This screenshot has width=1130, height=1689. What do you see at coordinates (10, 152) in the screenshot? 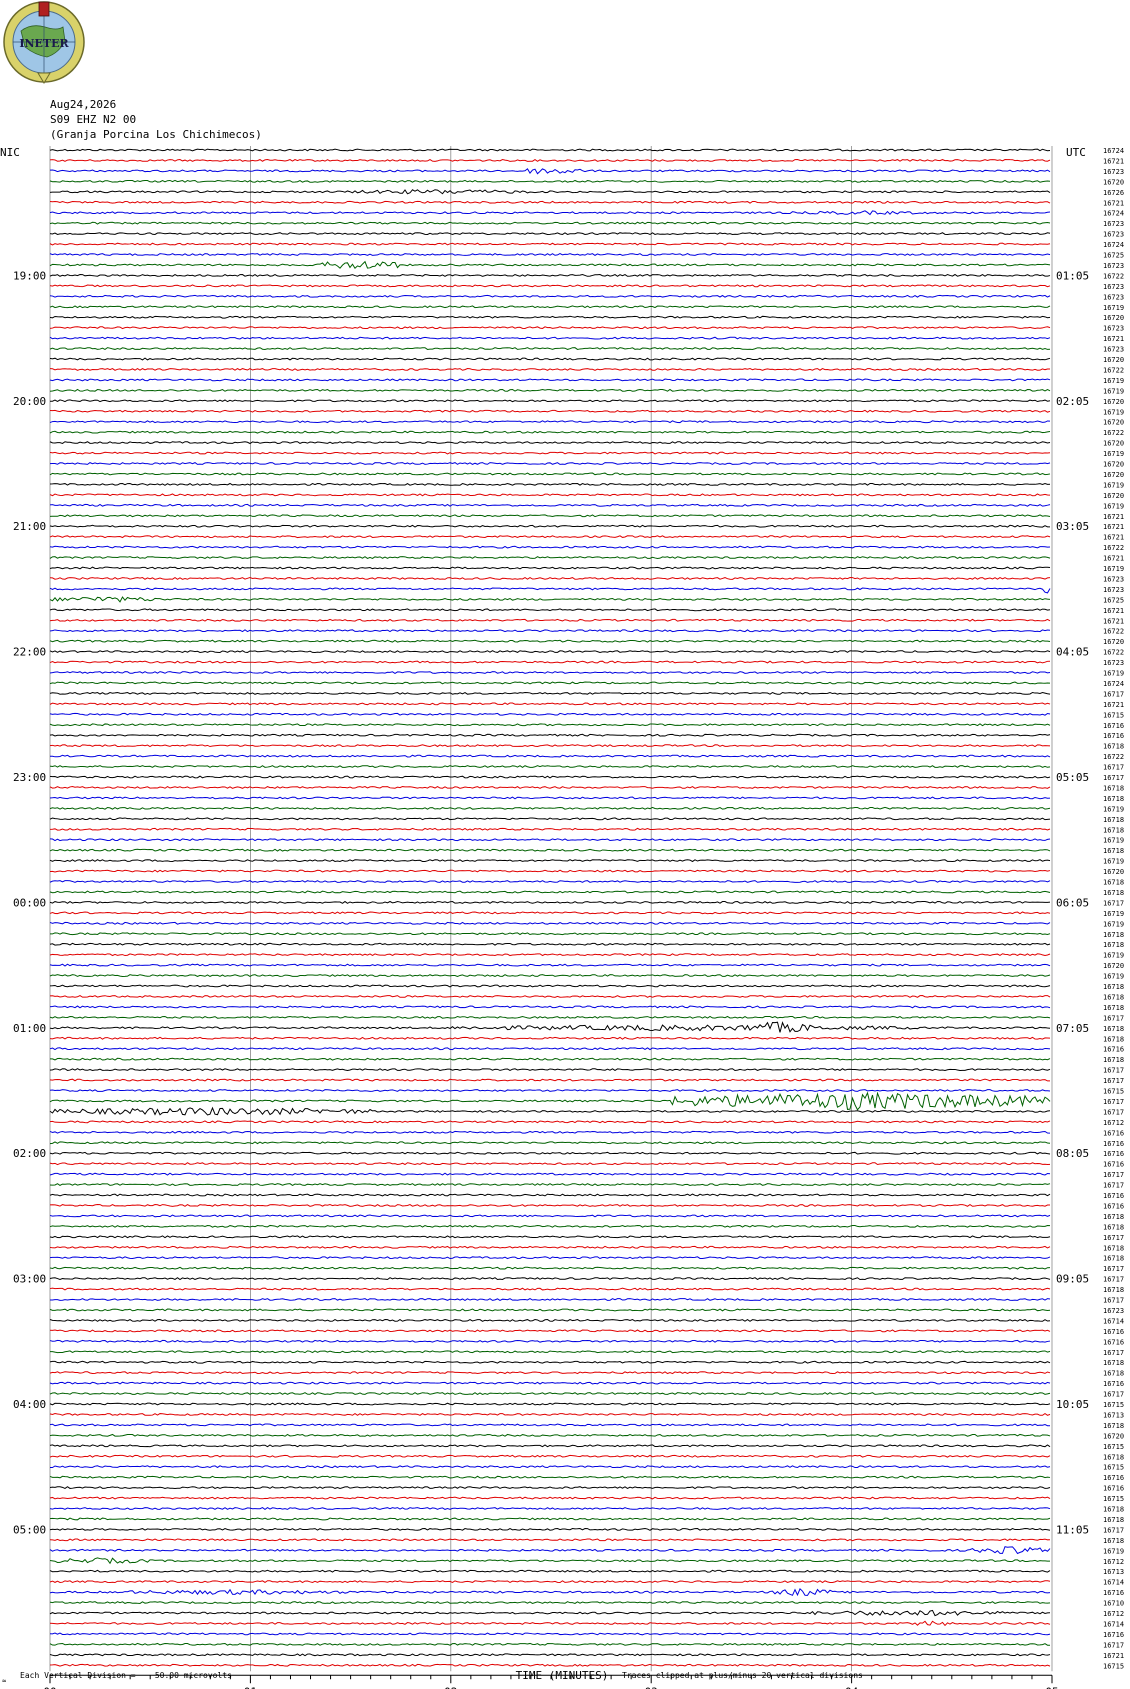
I see `left-axis-label: NIC` at bounding box center [10, 152].